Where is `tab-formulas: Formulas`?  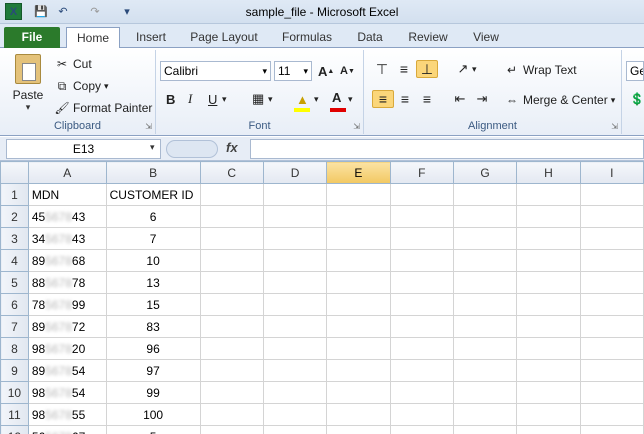
tab-formulas: Formulas is located at coordinates (307, 37).